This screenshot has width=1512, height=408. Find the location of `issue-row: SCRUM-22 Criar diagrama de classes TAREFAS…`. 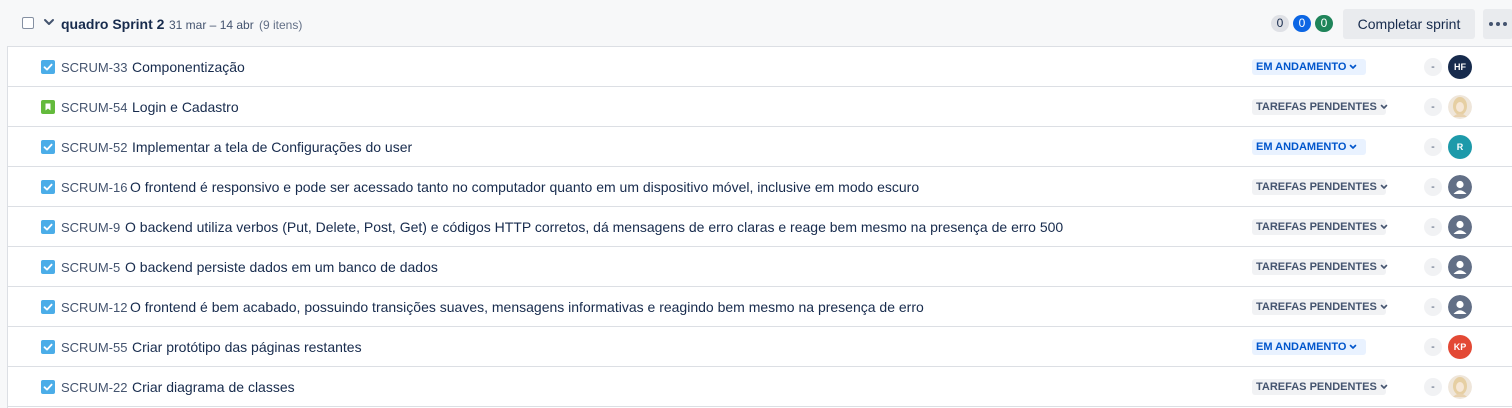

issue-row: SCRUM-22 Criar diagrama de classes TAREFAS… is located at coordinates (760, 387).